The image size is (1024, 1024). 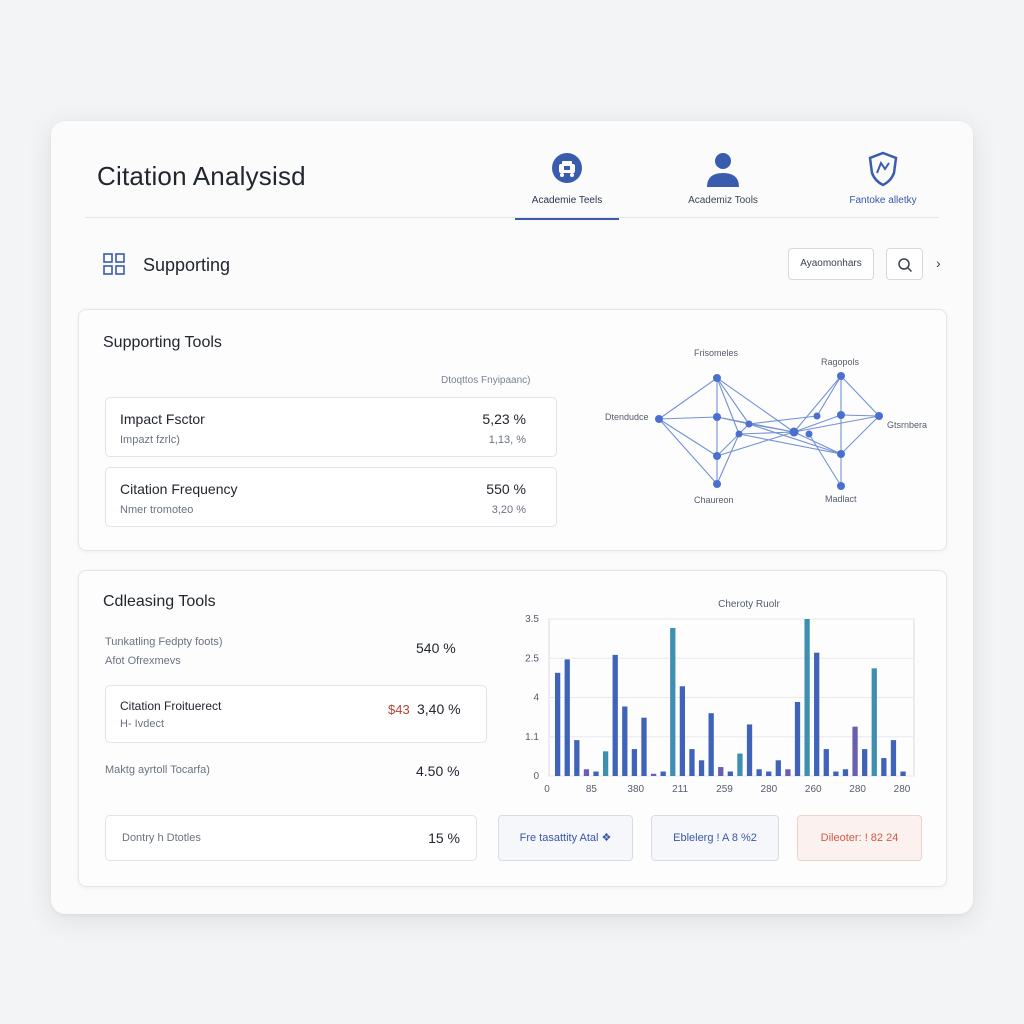 I want to click on x-tick-label: 380, so click(x=635, y=789).